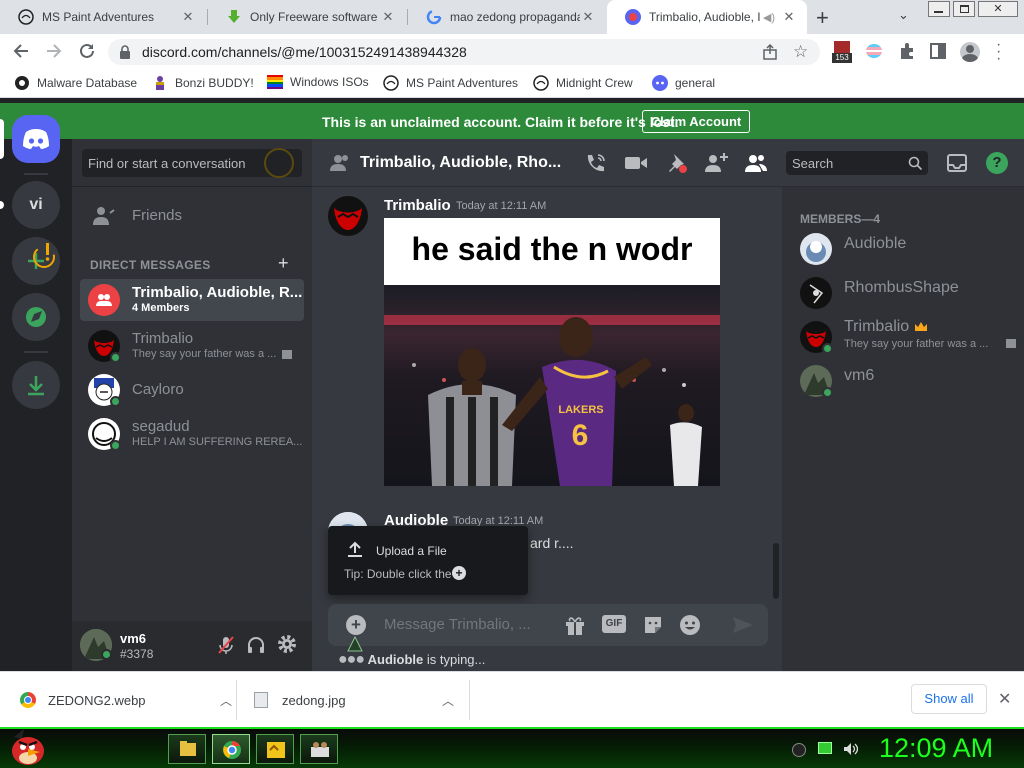  What do you see at coordinates (997, 163) in the screenshot?
I see `help-icon: ?` at bounding box center [997, 163].